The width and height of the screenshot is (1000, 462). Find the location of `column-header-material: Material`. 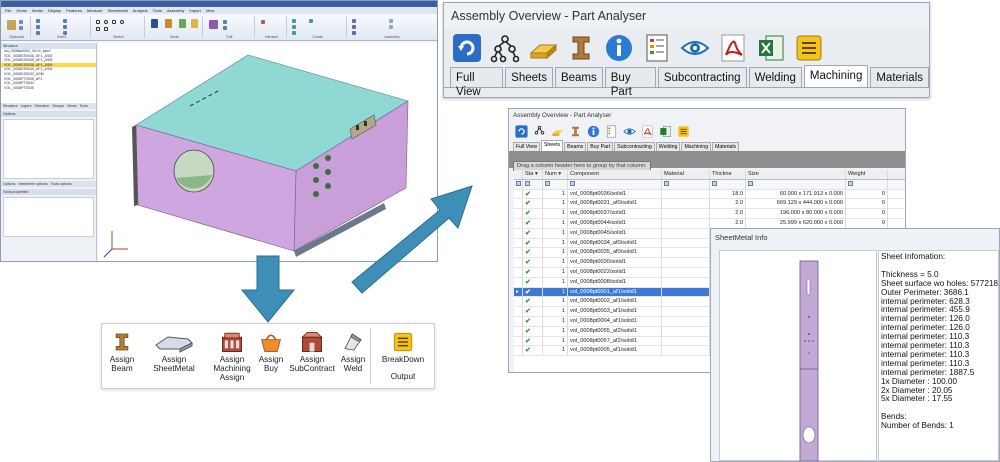

column-header-material: Material is located at coordinates (686, 174).